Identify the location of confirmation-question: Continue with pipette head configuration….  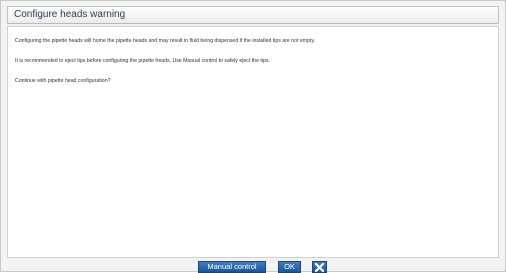
(63, 81).